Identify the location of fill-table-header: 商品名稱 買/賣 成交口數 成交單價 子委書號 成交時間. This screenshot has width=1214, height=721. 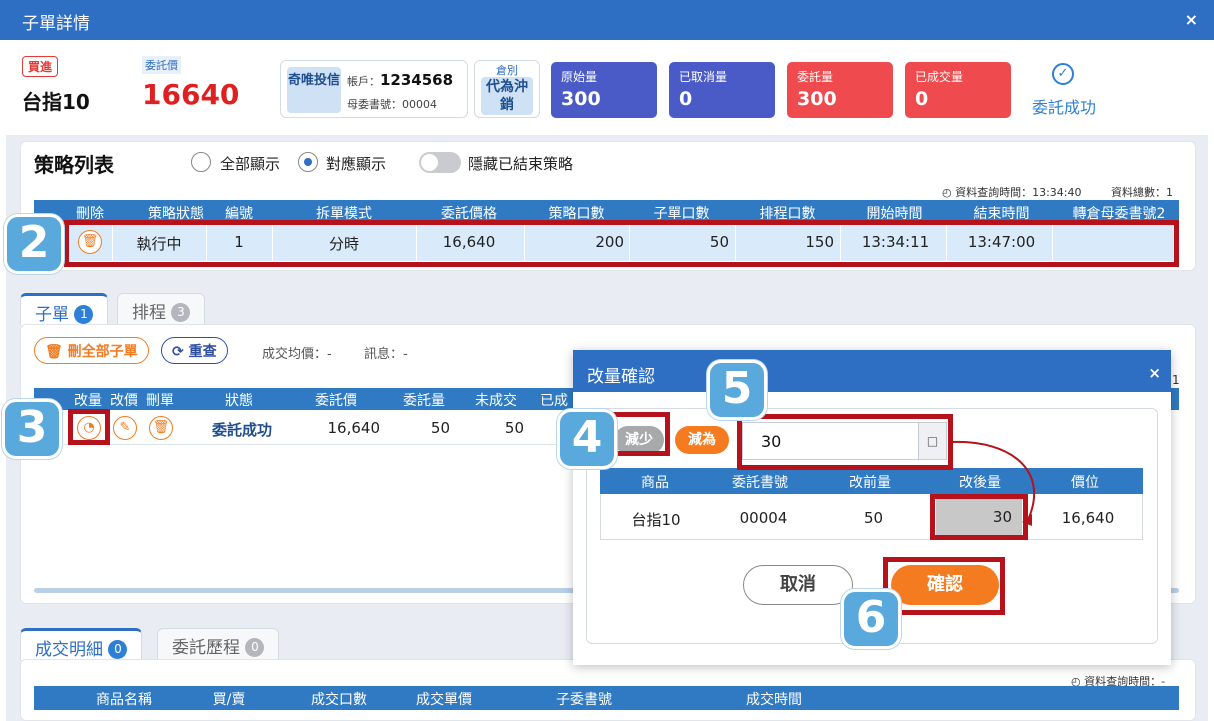
(606, 698).